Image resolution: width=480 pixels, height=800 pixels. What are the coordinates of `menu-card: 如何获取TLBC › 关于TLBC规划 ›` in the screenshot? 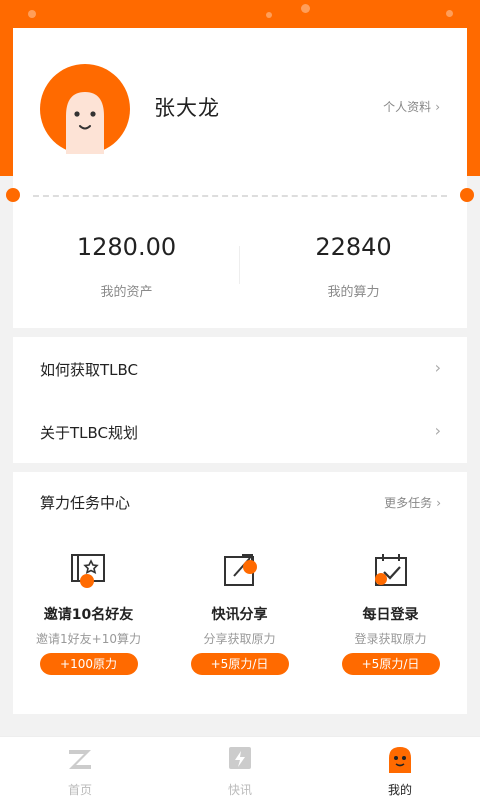 It's located at (240, 400).